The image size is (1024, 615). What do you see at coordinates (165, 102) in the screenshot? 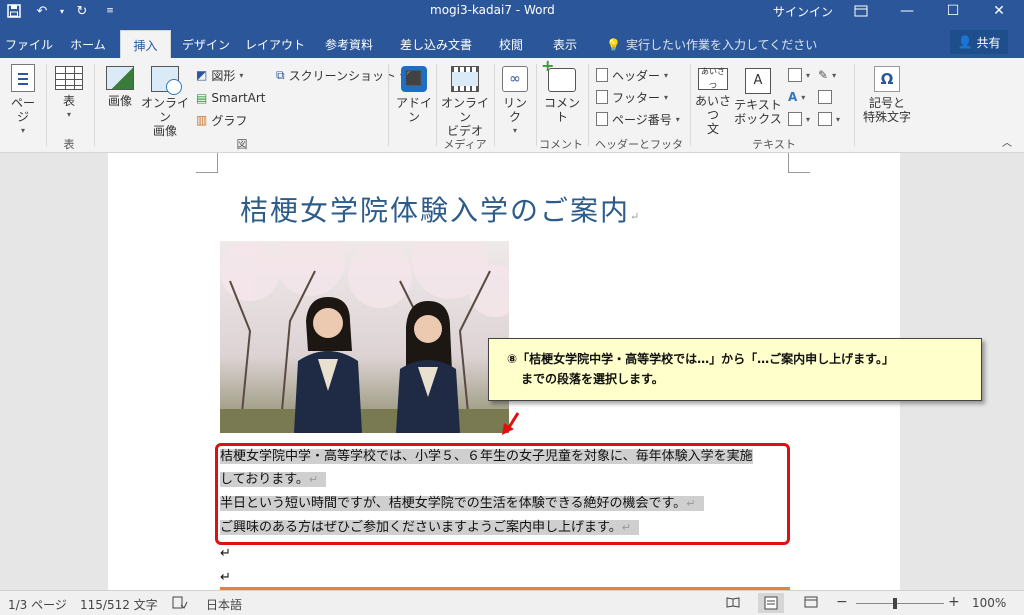
I see `online-picture-button: オンライン 画像` at bounding box center [165, 102].